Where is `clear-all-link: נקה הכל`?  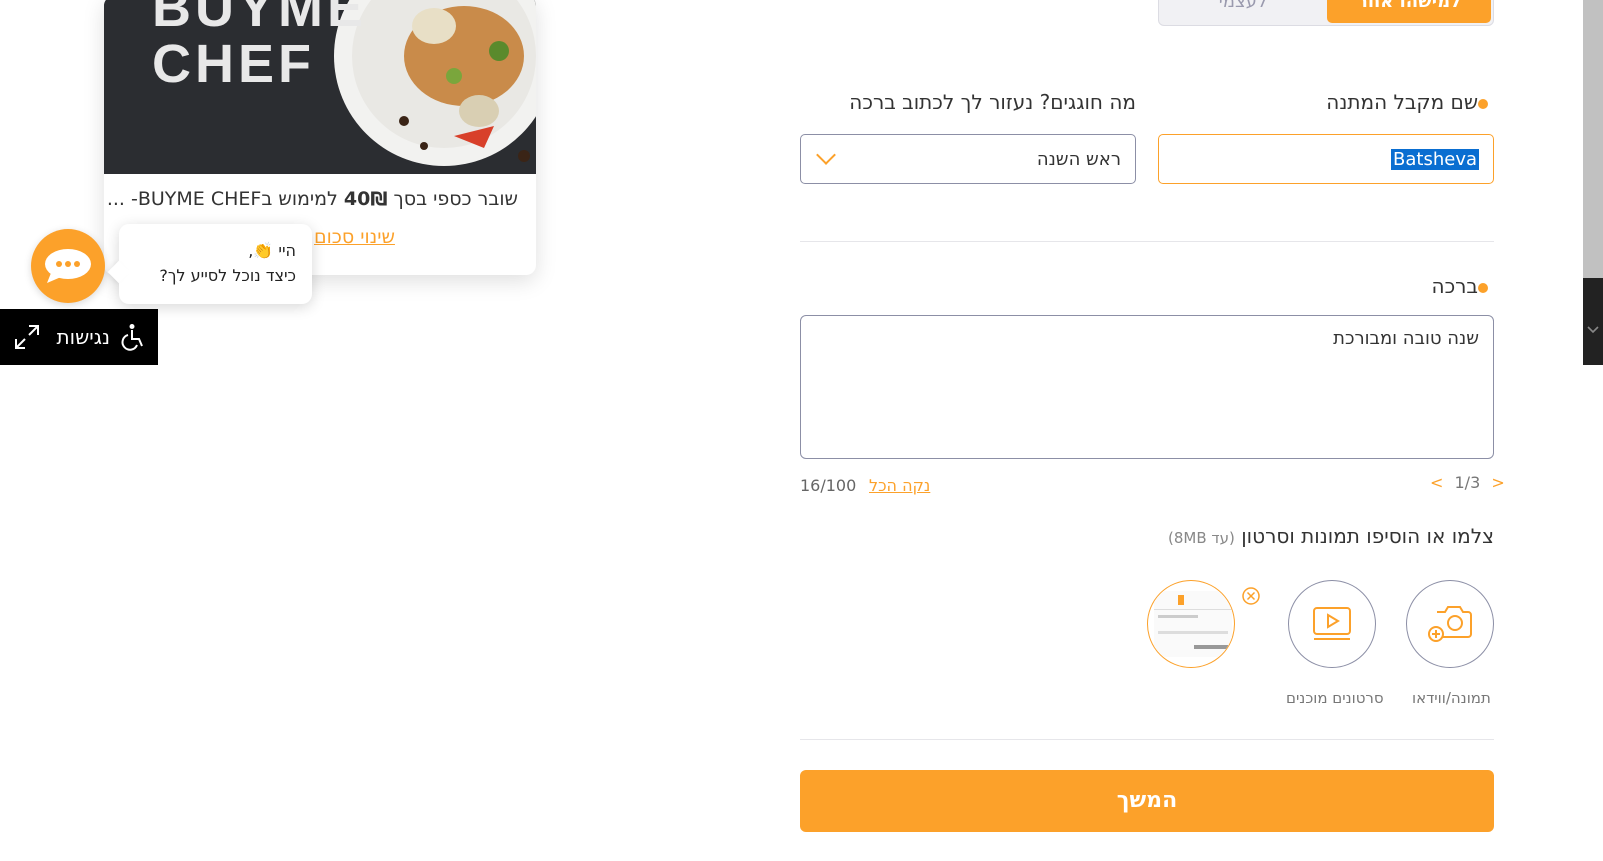
clear-all-link: נקה הכל is located at coordinates (899, 485).